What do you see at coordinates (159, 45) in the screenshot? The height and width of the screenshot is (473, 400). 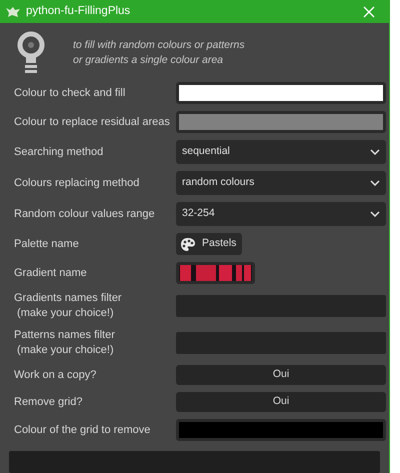 I see `description-text: to fill with random colours or patterns` at bounding box center [159, 45].